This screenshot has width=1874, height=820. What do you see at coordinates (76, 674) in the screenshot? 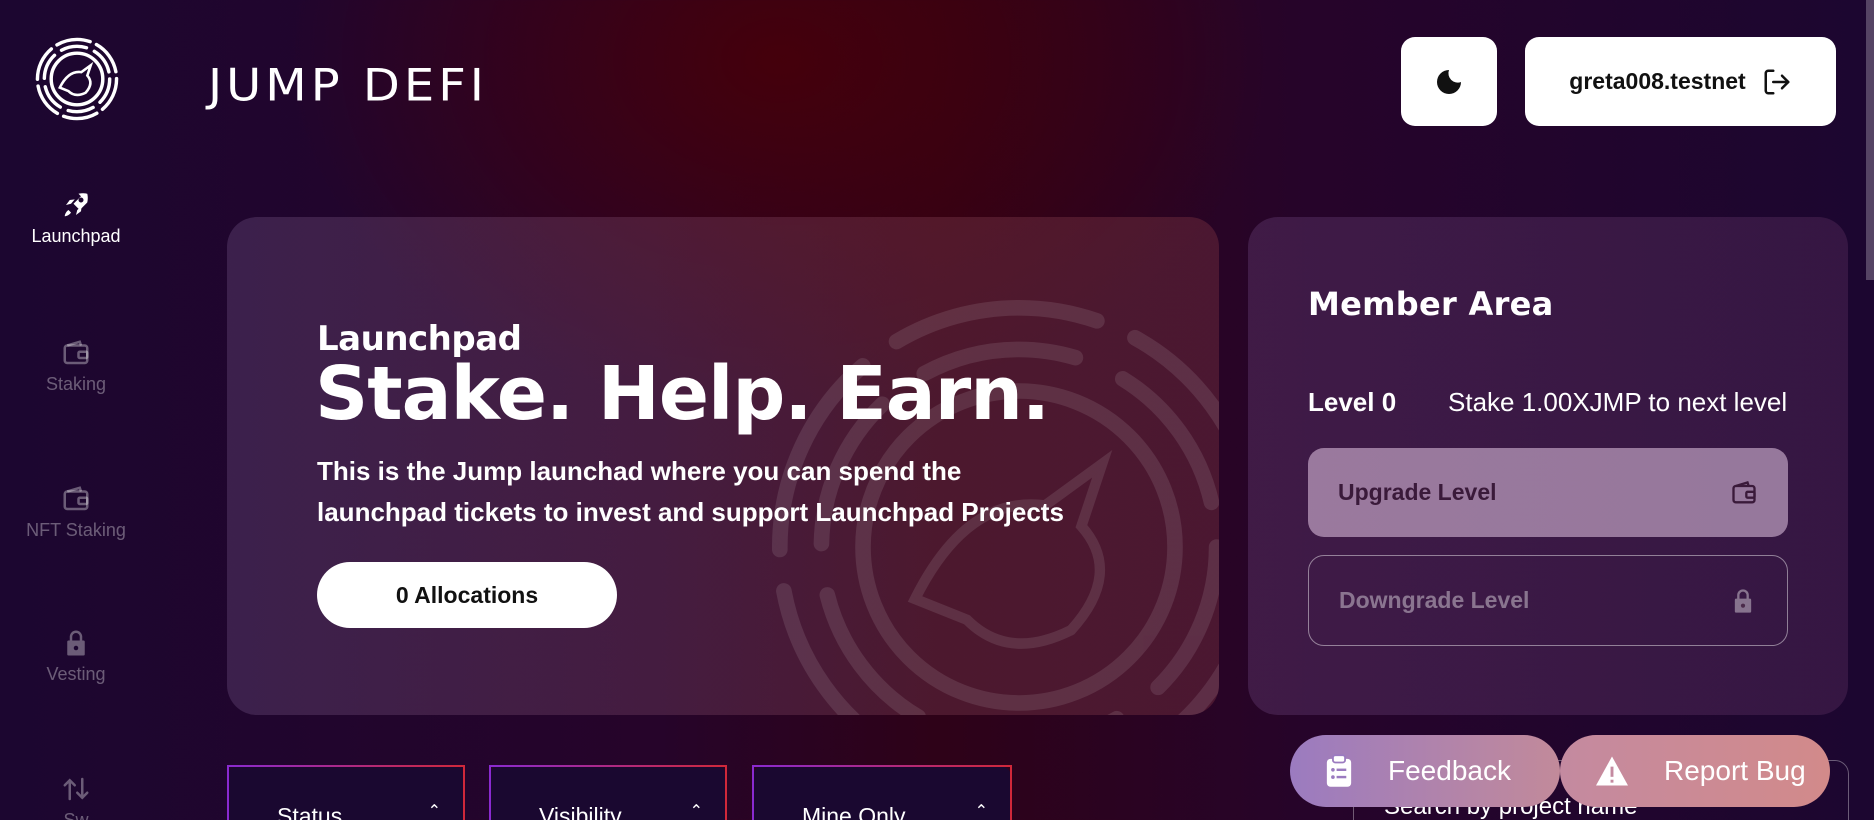
I see `sidebar-item-label: Vesting` at bounding box center [76, 674].